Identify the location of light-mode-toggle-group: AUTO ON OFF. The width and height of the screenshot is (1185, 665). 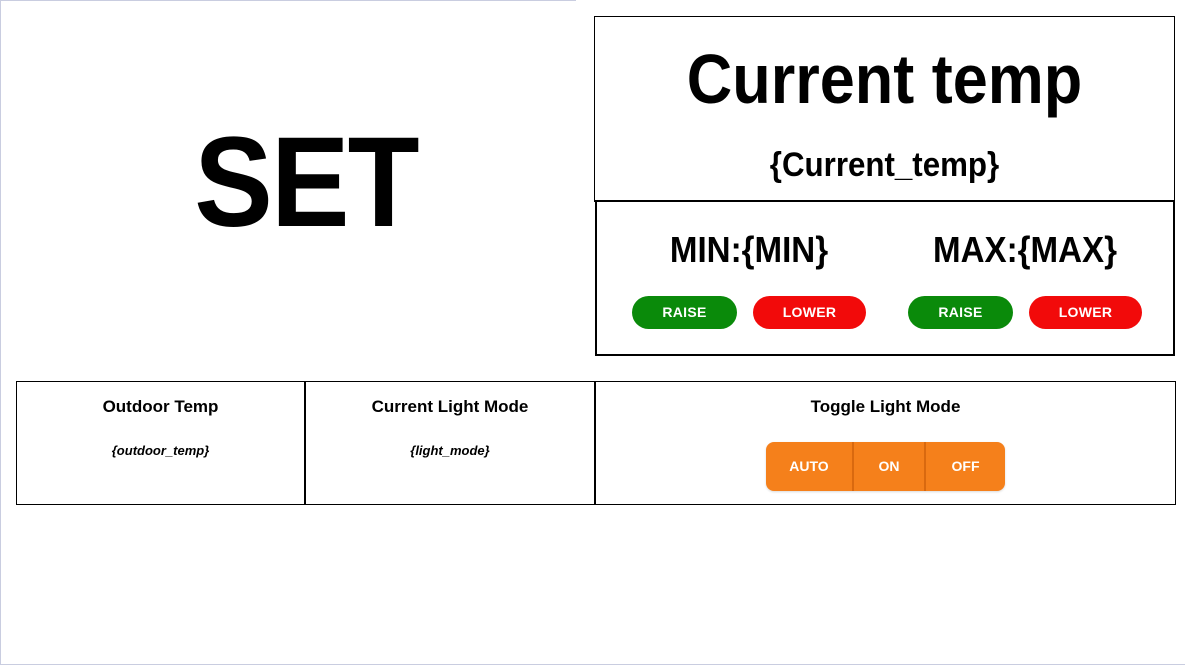
(885, 466).